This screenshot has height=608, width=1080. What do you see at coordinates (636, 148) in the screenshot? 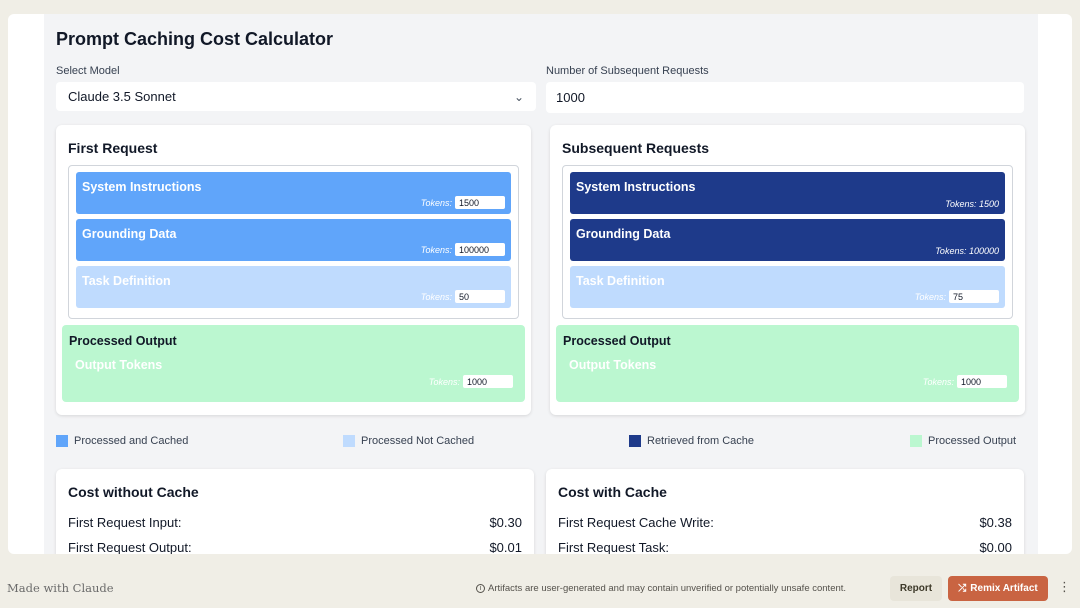
I see `subsequent-title: Subsequent Requests` at bounding box center [636, 148].